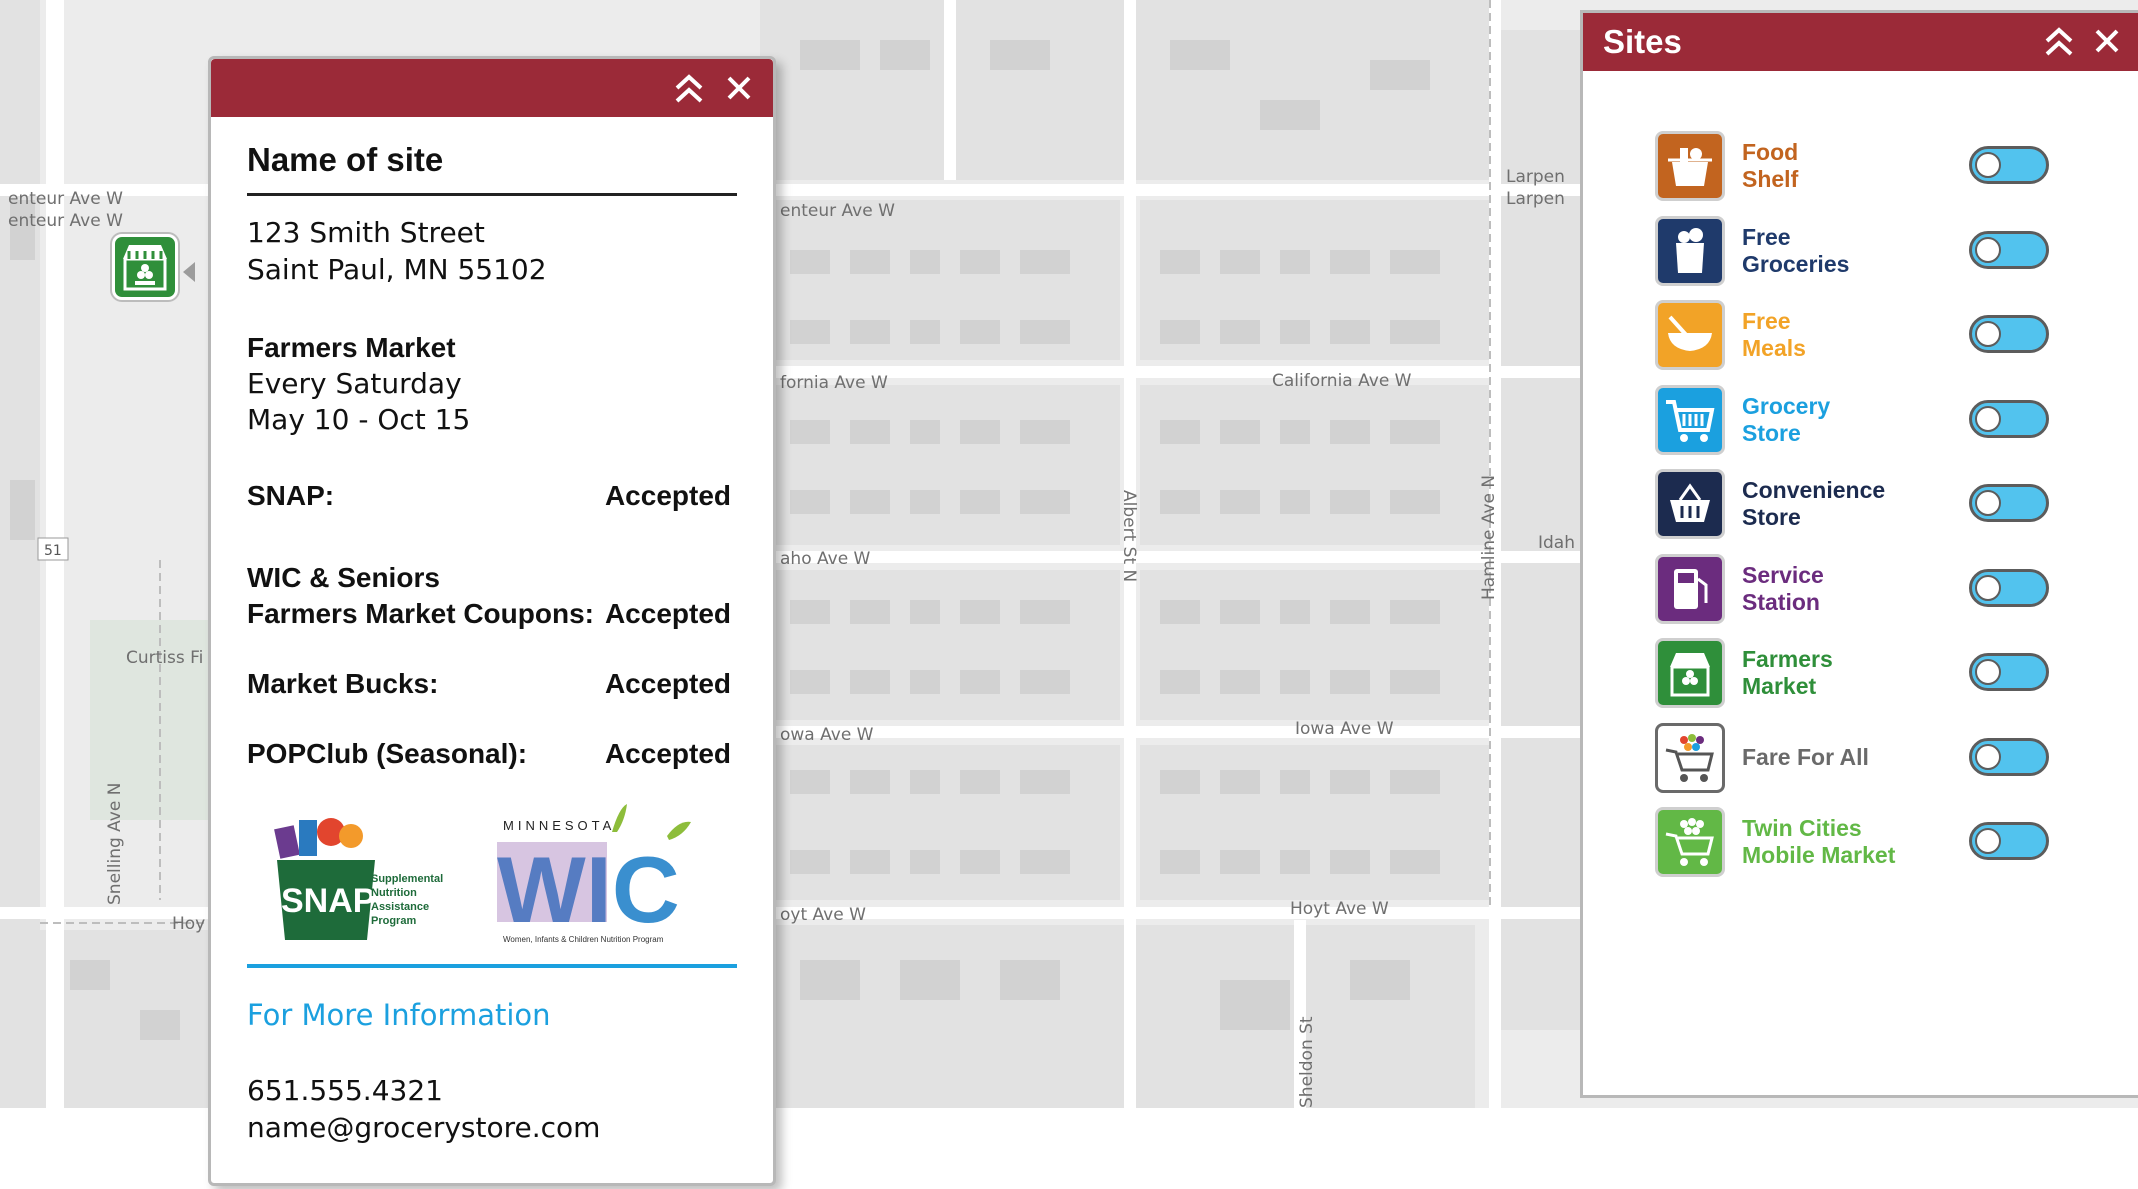 The width and height of the screenshot is (2138, 1189). Describe the element at coordinates (1796, 263) in the screenshot. I see `site-label-line: Groceries` at that location.